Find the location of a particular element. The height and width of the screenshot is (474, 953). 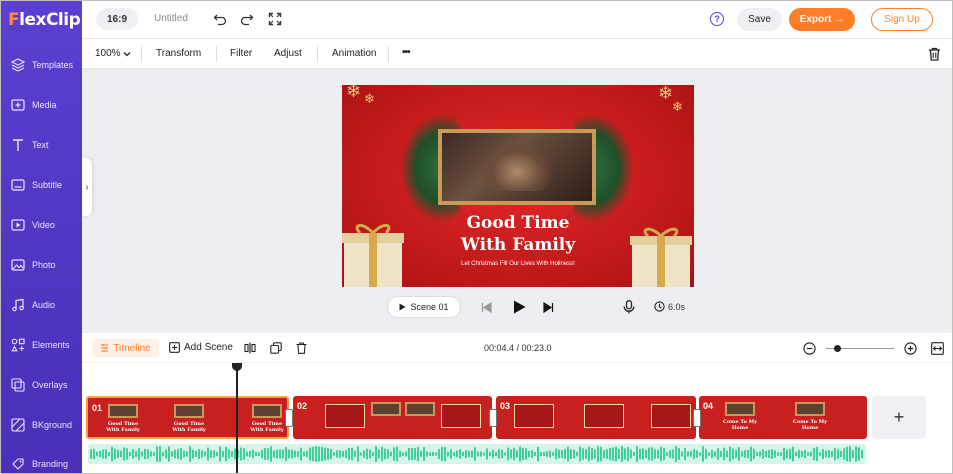

save-button: Save is located at coordinates (759, 19).